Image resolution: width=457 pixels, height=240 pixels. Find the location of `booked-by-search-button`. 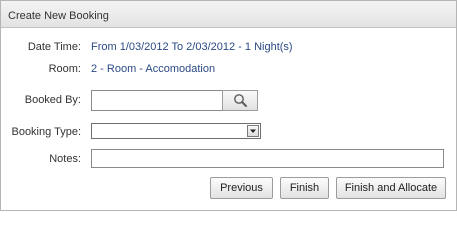

booked-by-search-button is located at coordinates (240, 100).